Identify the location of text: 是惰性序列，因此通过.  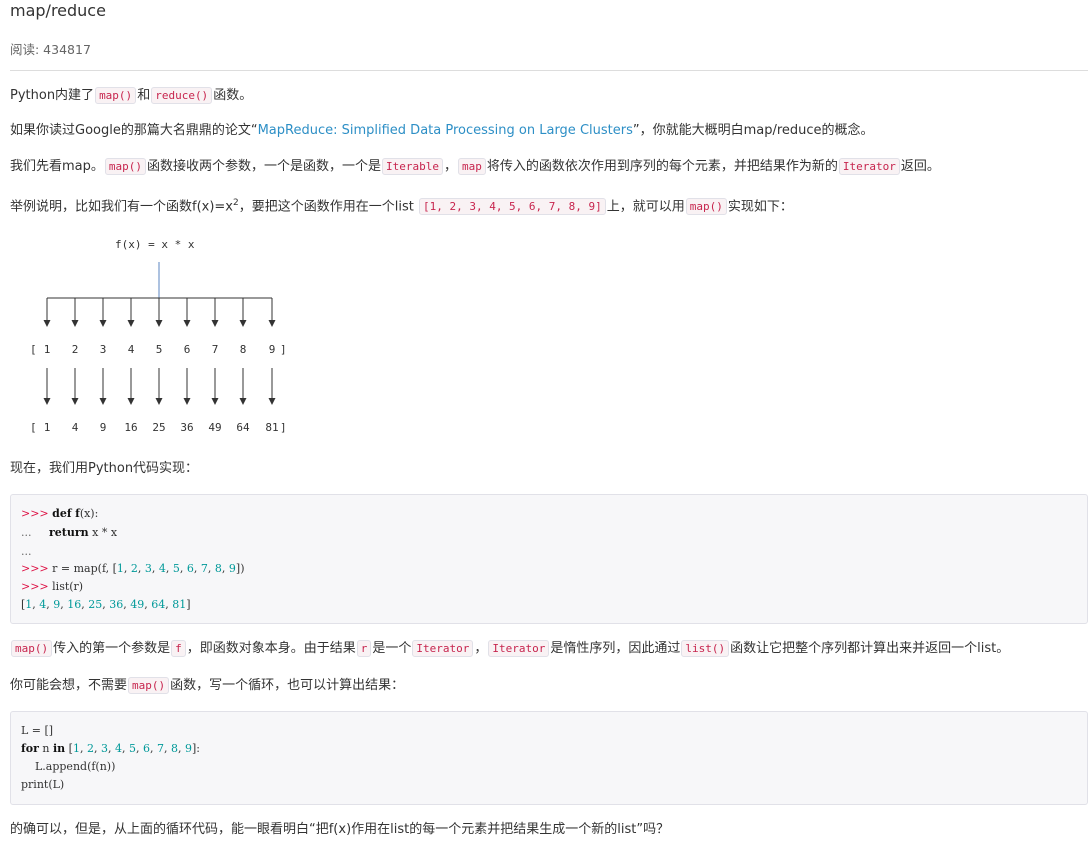
(615, 648).